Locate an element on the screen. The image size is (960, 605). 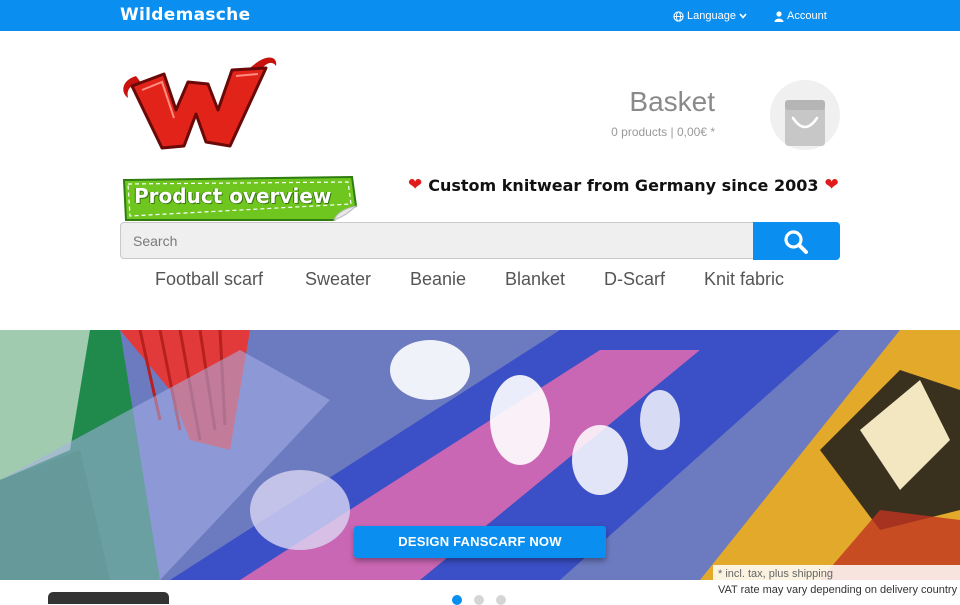
search-icon is located at coordinates (796, 242).